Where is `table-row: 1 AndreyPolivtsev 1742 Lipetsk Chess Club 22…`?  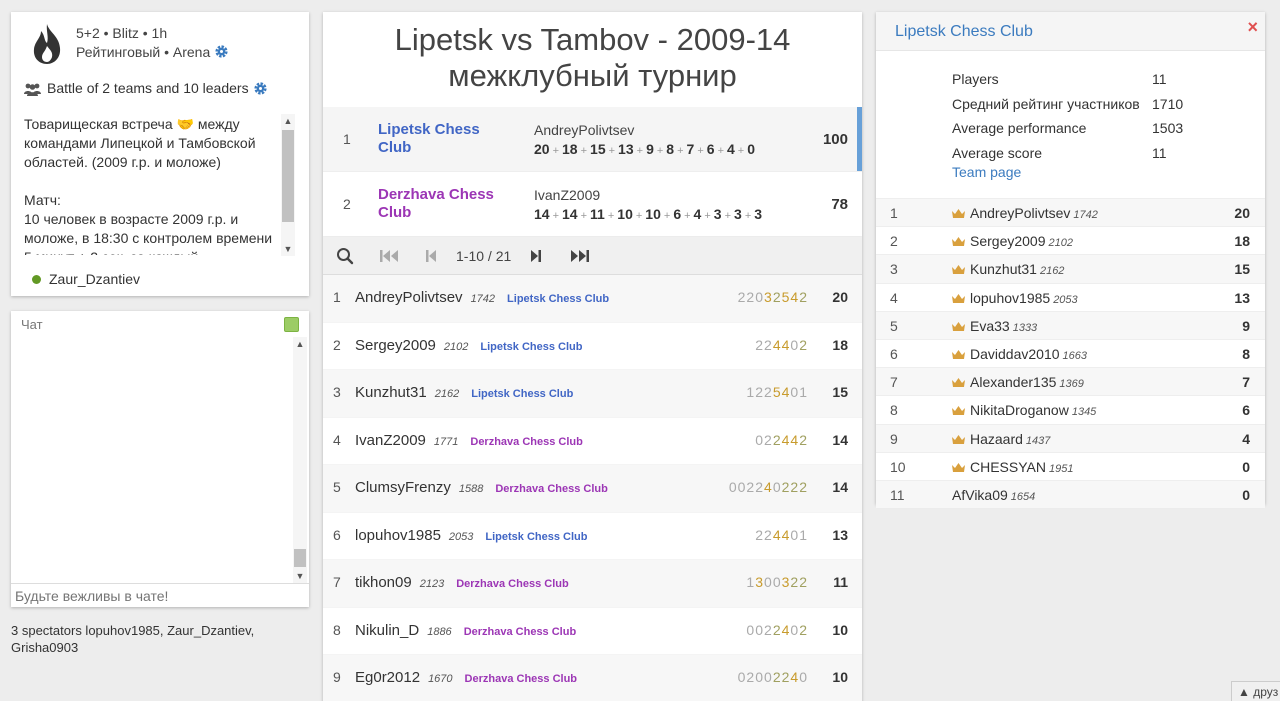
table-row: 1 AndreyPolivtsev 1742 Lipetsk Chess Club 22… is located at coordinates (592, 299).